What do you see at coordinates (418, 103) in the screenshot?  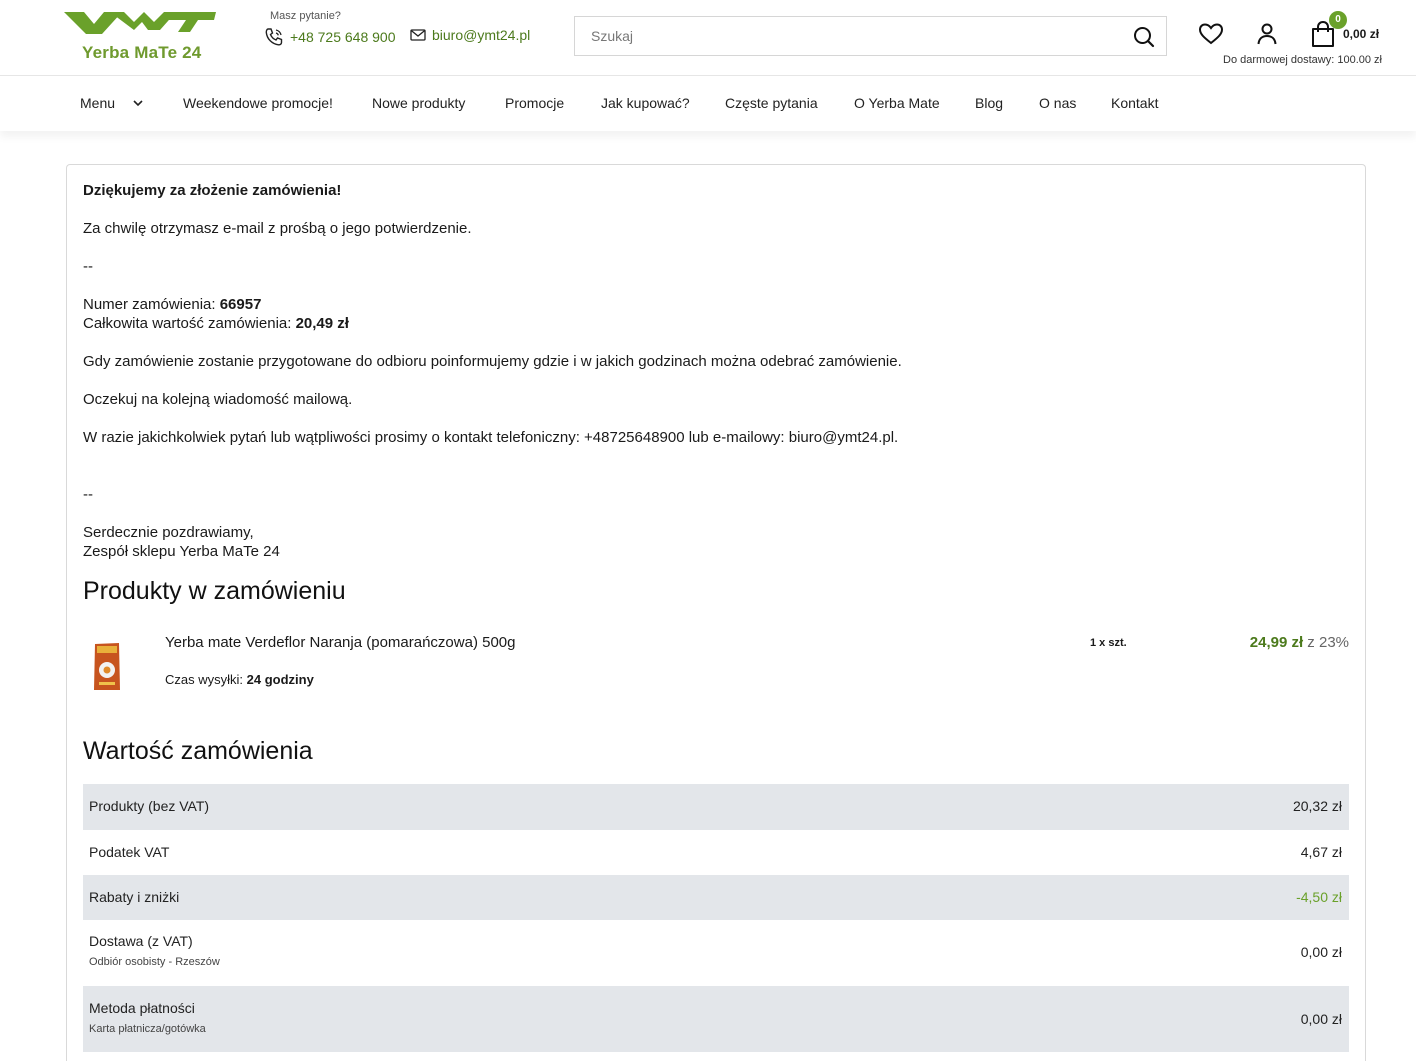 I see `nav-item-new-products: Nowe produkty` at bounding box center [418, 103].